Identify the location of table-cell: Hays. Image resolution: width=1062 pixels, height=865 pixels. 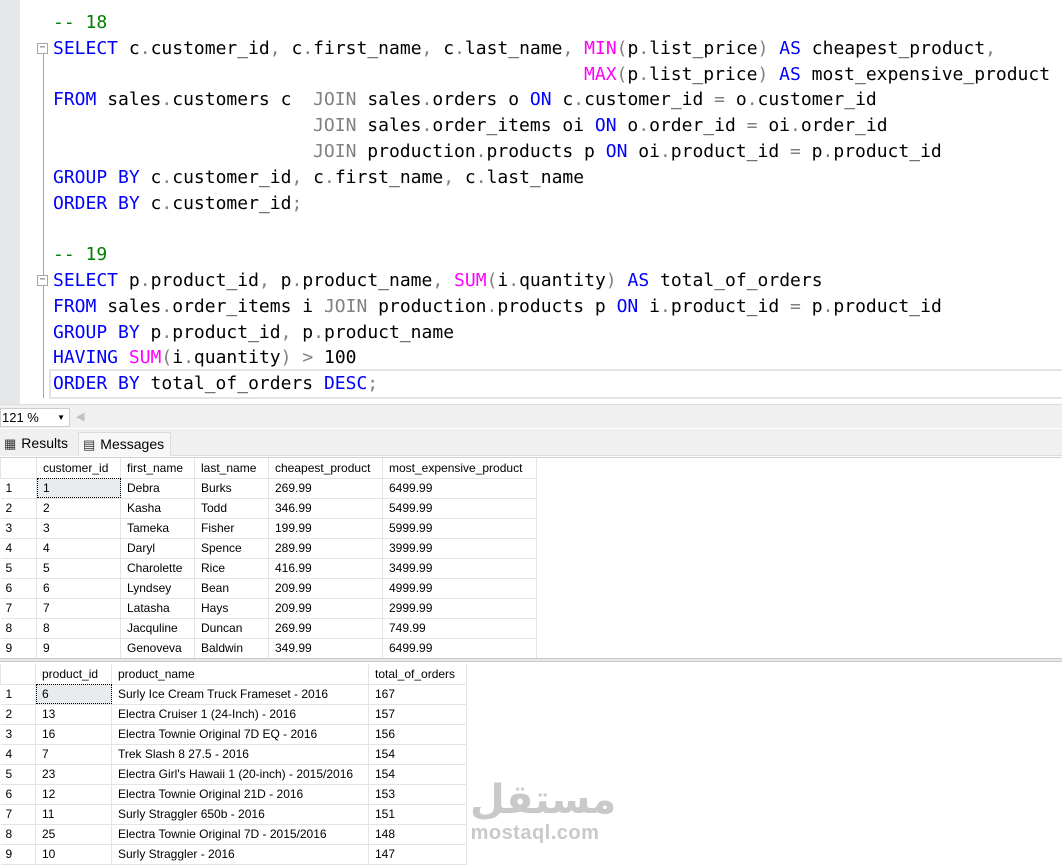
(231, 608).